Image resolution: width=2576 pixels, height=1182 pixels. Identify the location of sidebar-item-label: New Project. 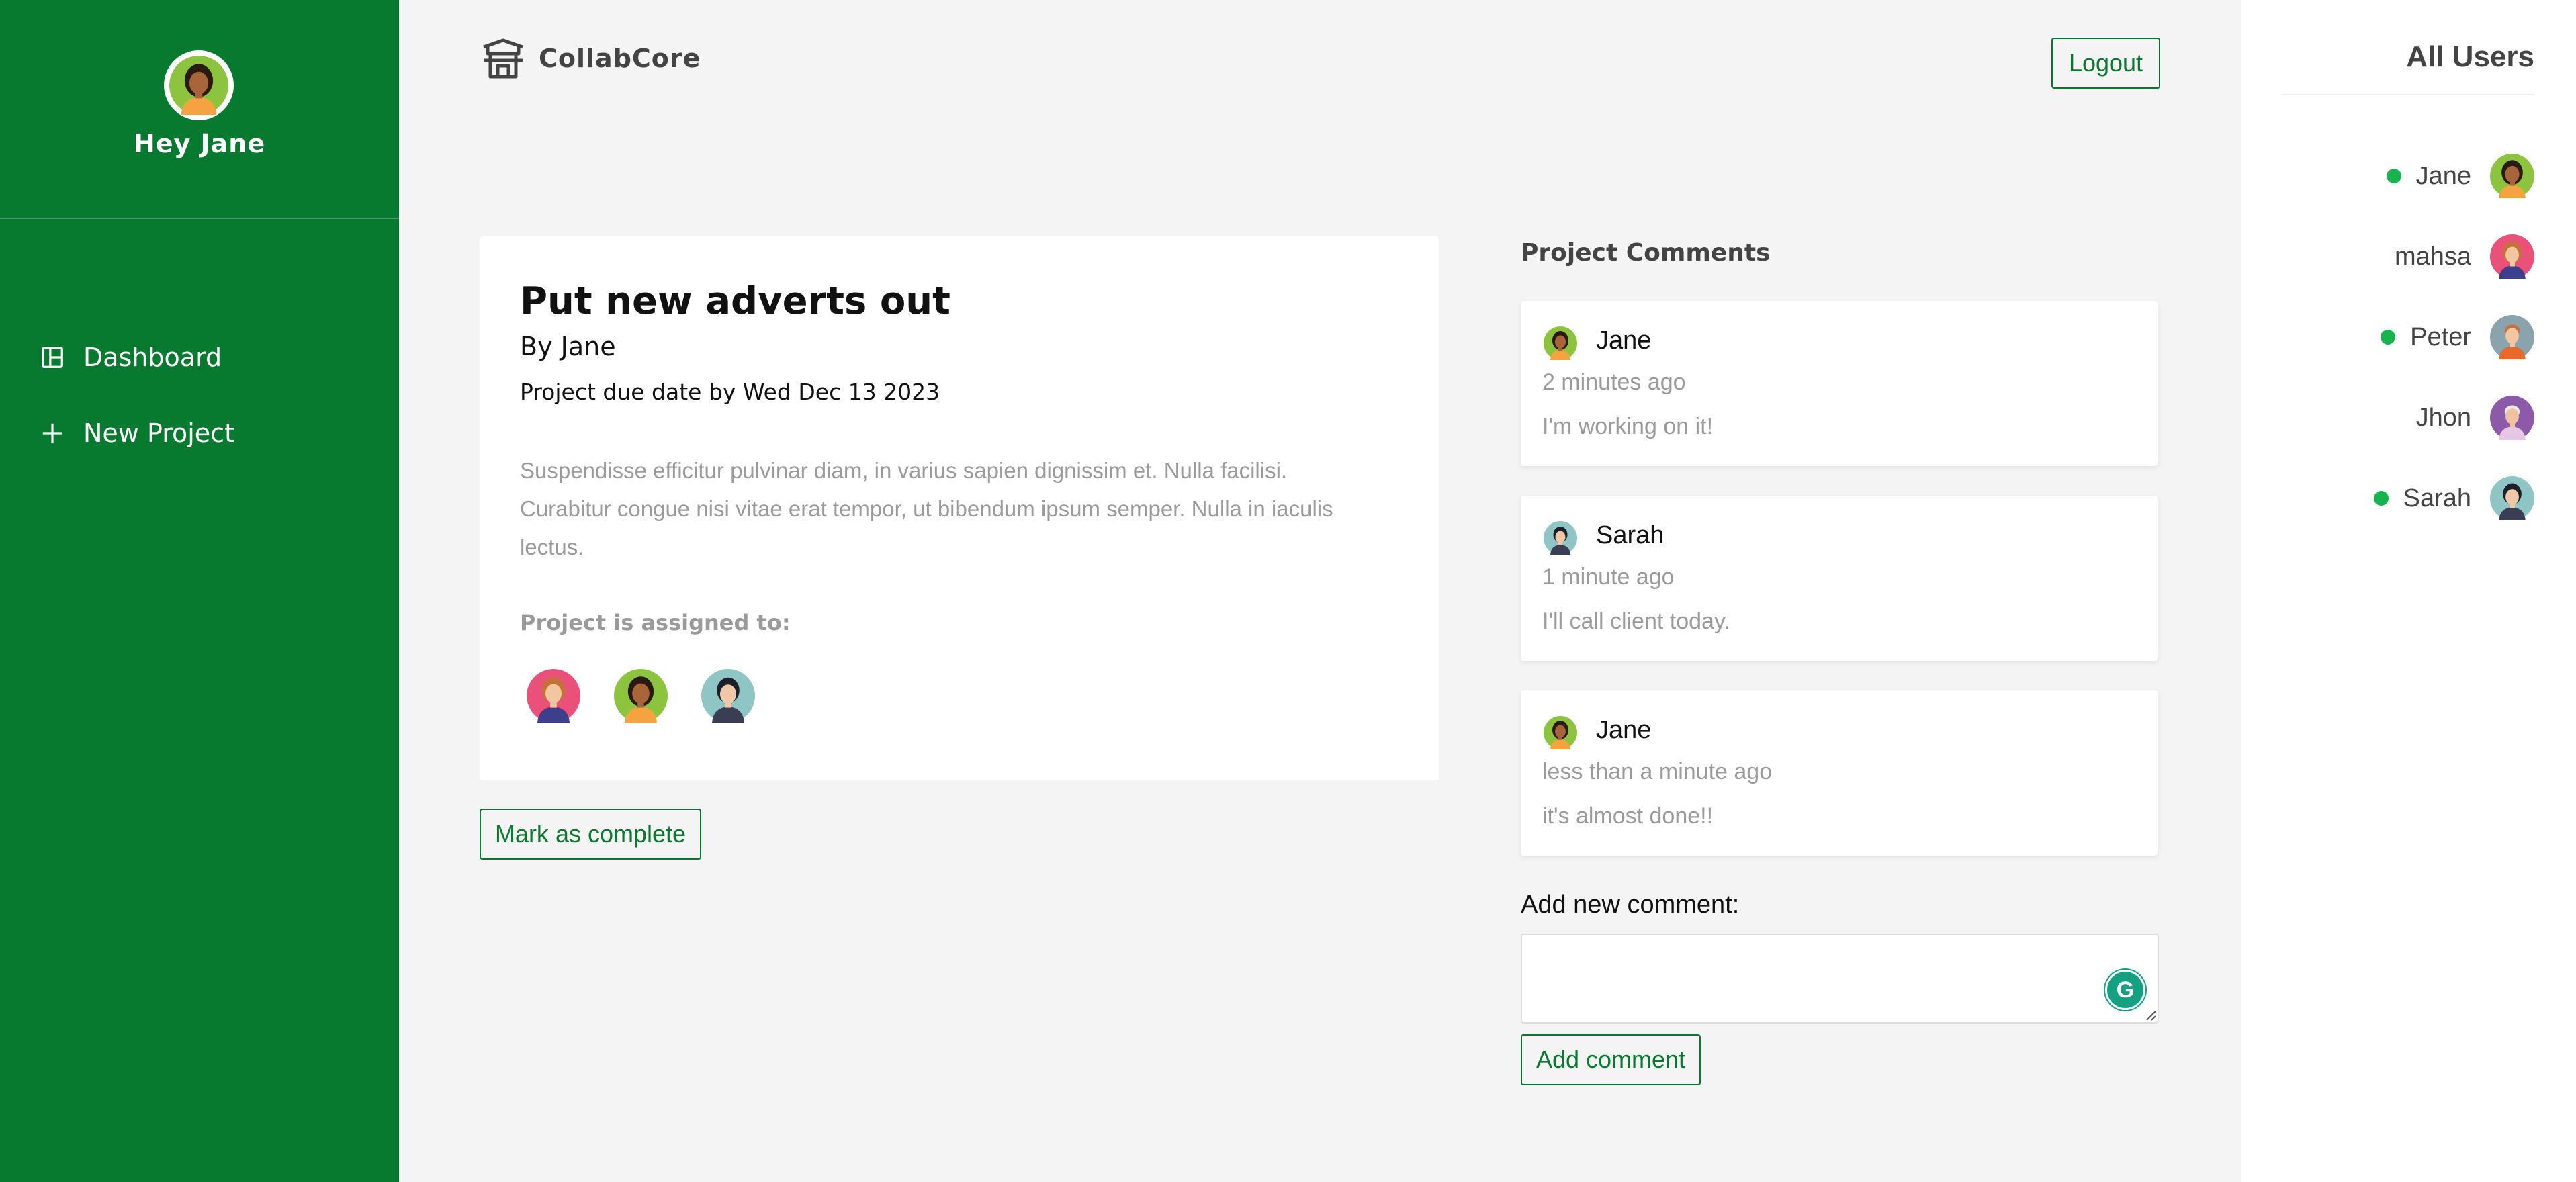
(159, 433).